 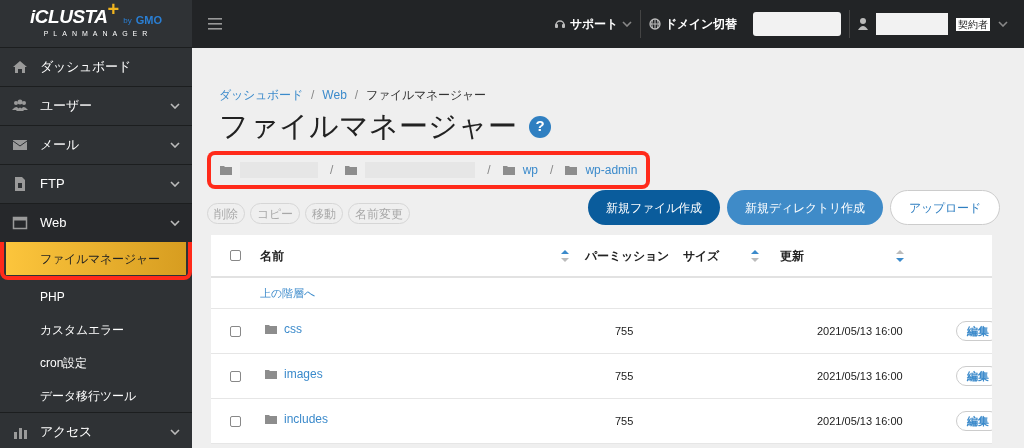 What do you see at coordinates (293, 328) in the screenshot?
I see `folder-link: css` at bounding box center [293, 328].